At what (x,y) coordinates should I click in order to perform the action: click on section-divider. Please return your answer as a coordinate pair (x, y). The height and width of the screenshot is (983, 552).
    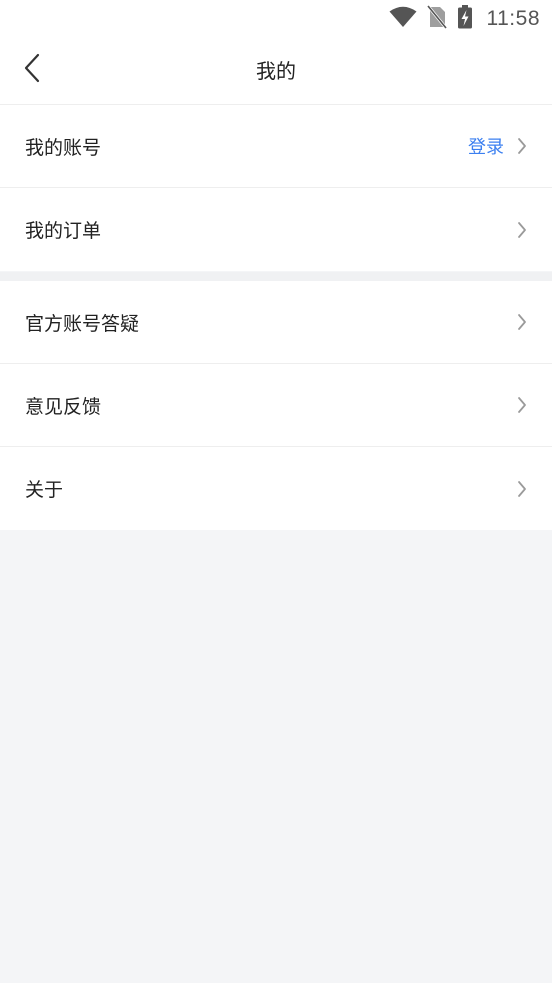
    Looking at the image, I should click on (276, 276).